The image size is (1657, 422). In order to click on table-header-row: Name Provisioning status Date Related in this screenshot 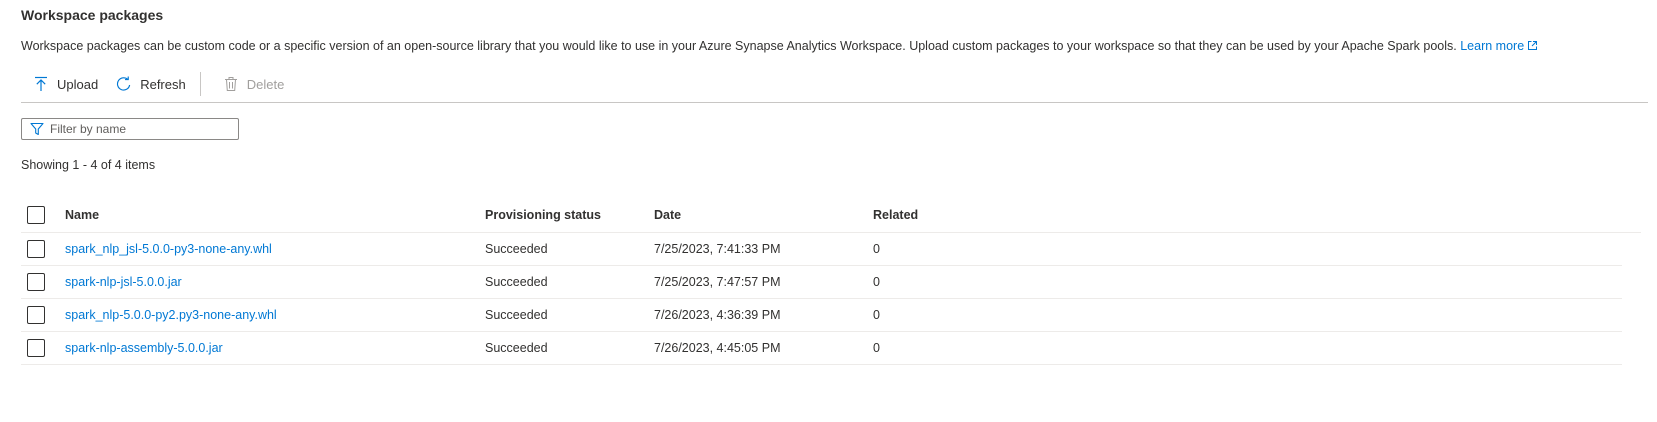, I will do `click(831, 215)`.